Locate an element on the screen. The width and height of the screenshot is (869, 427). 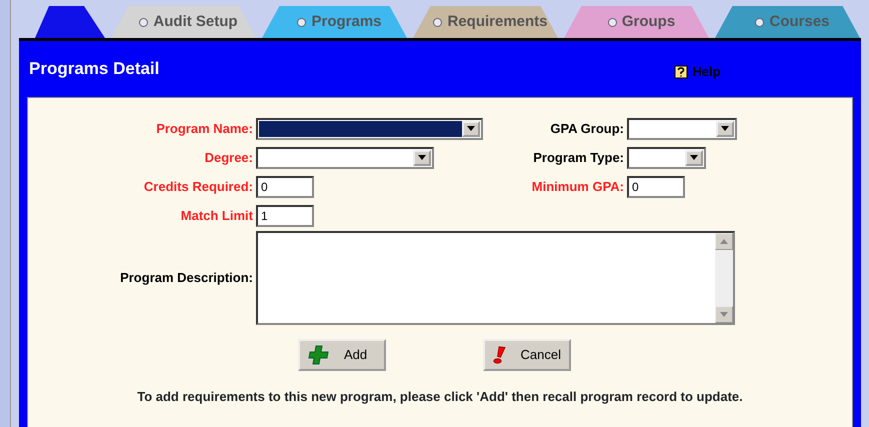
panel-title: Programs Detail is located at coordinates (94, 69).